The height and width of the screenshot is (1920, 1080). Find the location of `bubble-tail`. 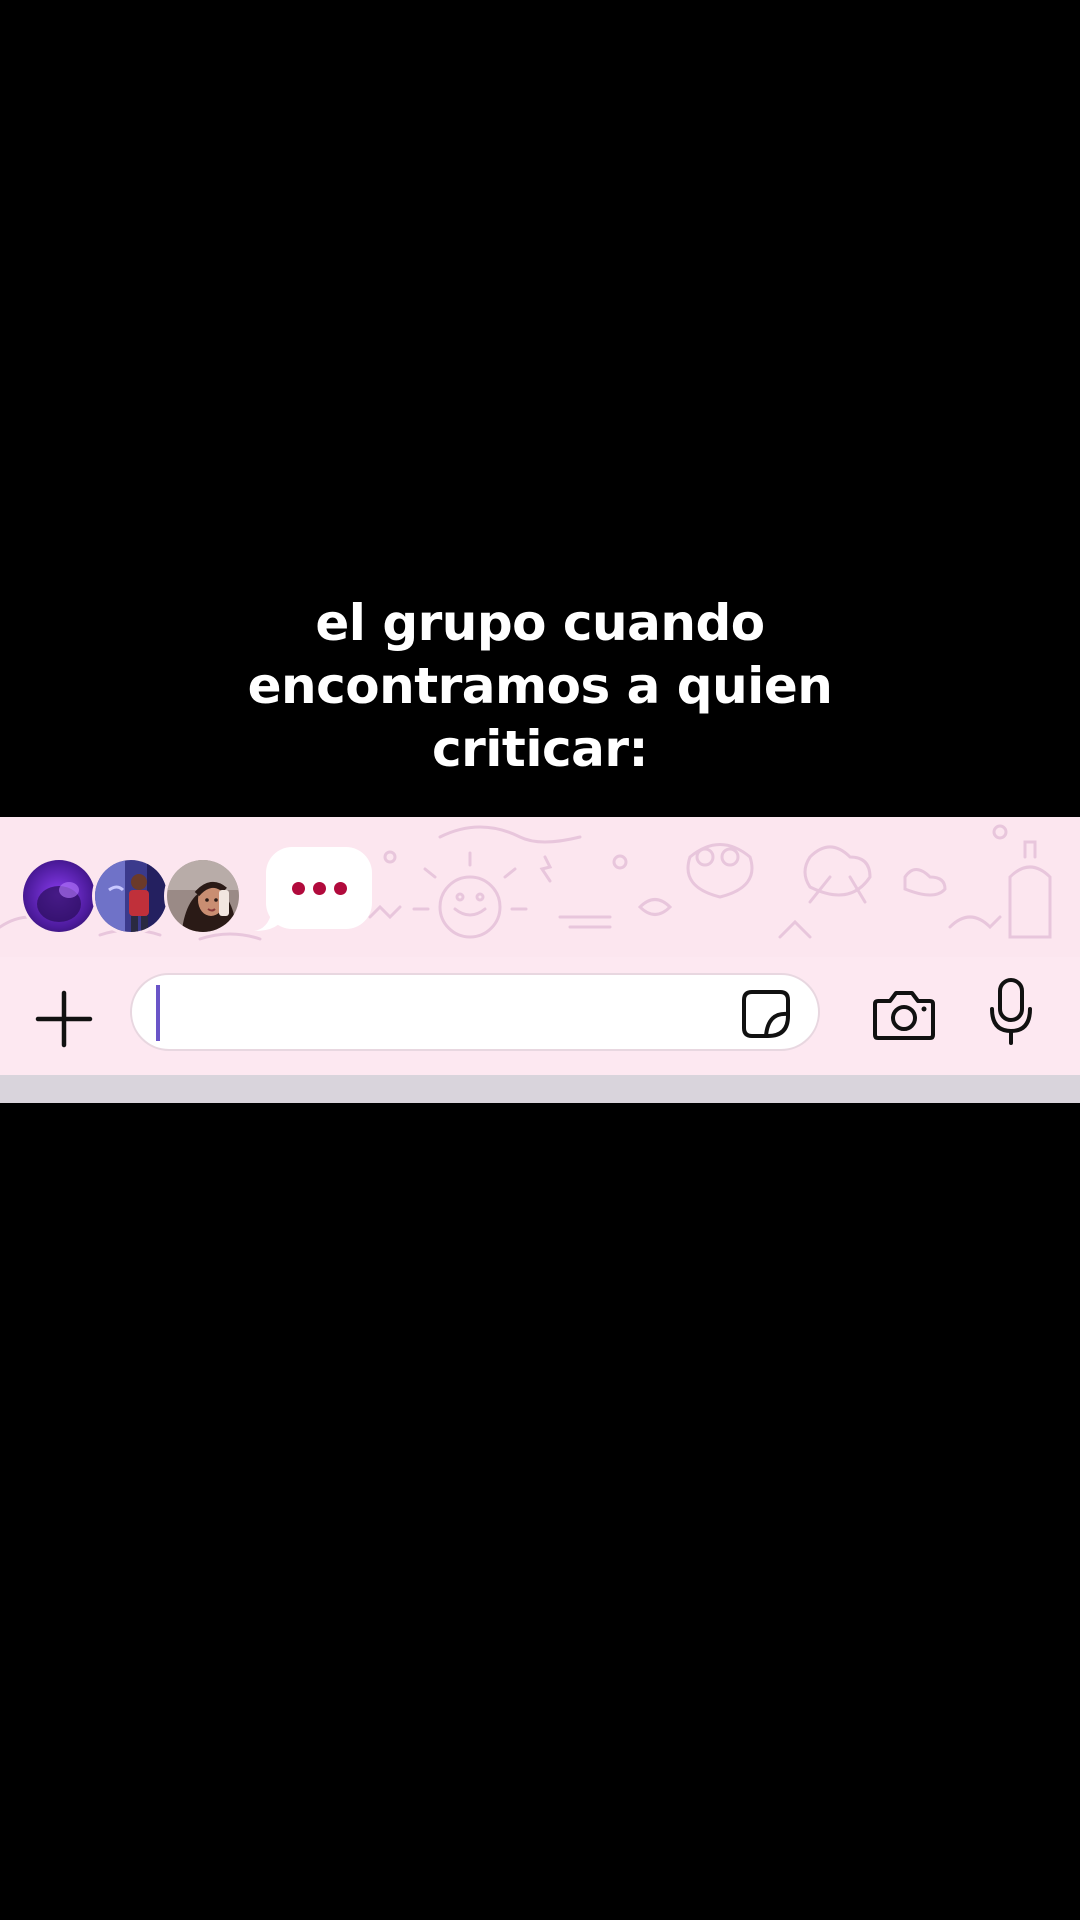

bubble-tail is located at coordinates (269, 921).